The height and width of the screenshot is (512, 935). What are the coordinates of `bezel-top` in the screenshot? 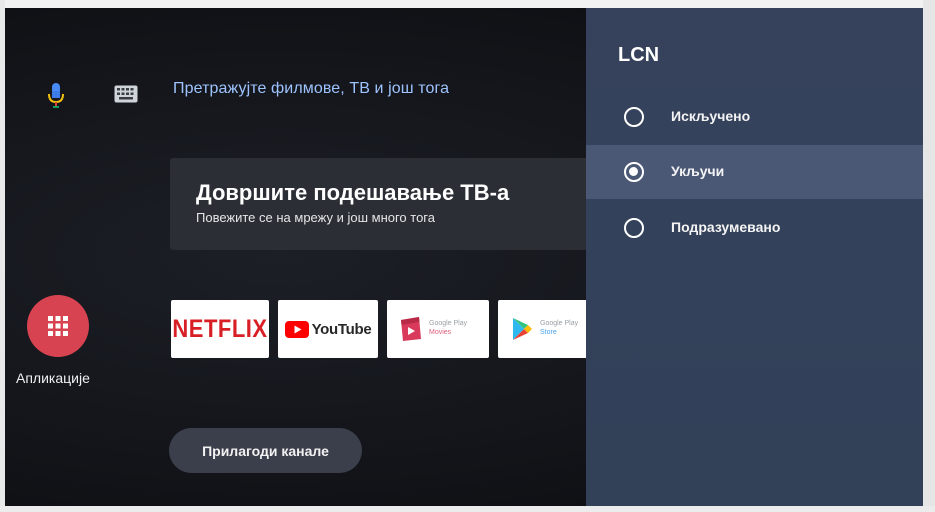 It's located at (467, 4).